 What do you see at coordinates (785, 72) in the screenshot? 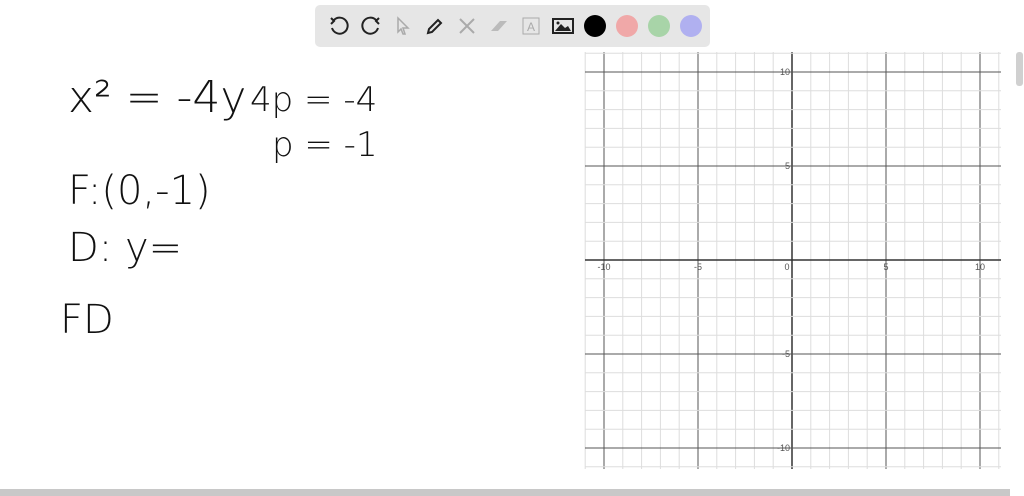
I see `y-tick-label: 10` at bounding box center [785, 72].